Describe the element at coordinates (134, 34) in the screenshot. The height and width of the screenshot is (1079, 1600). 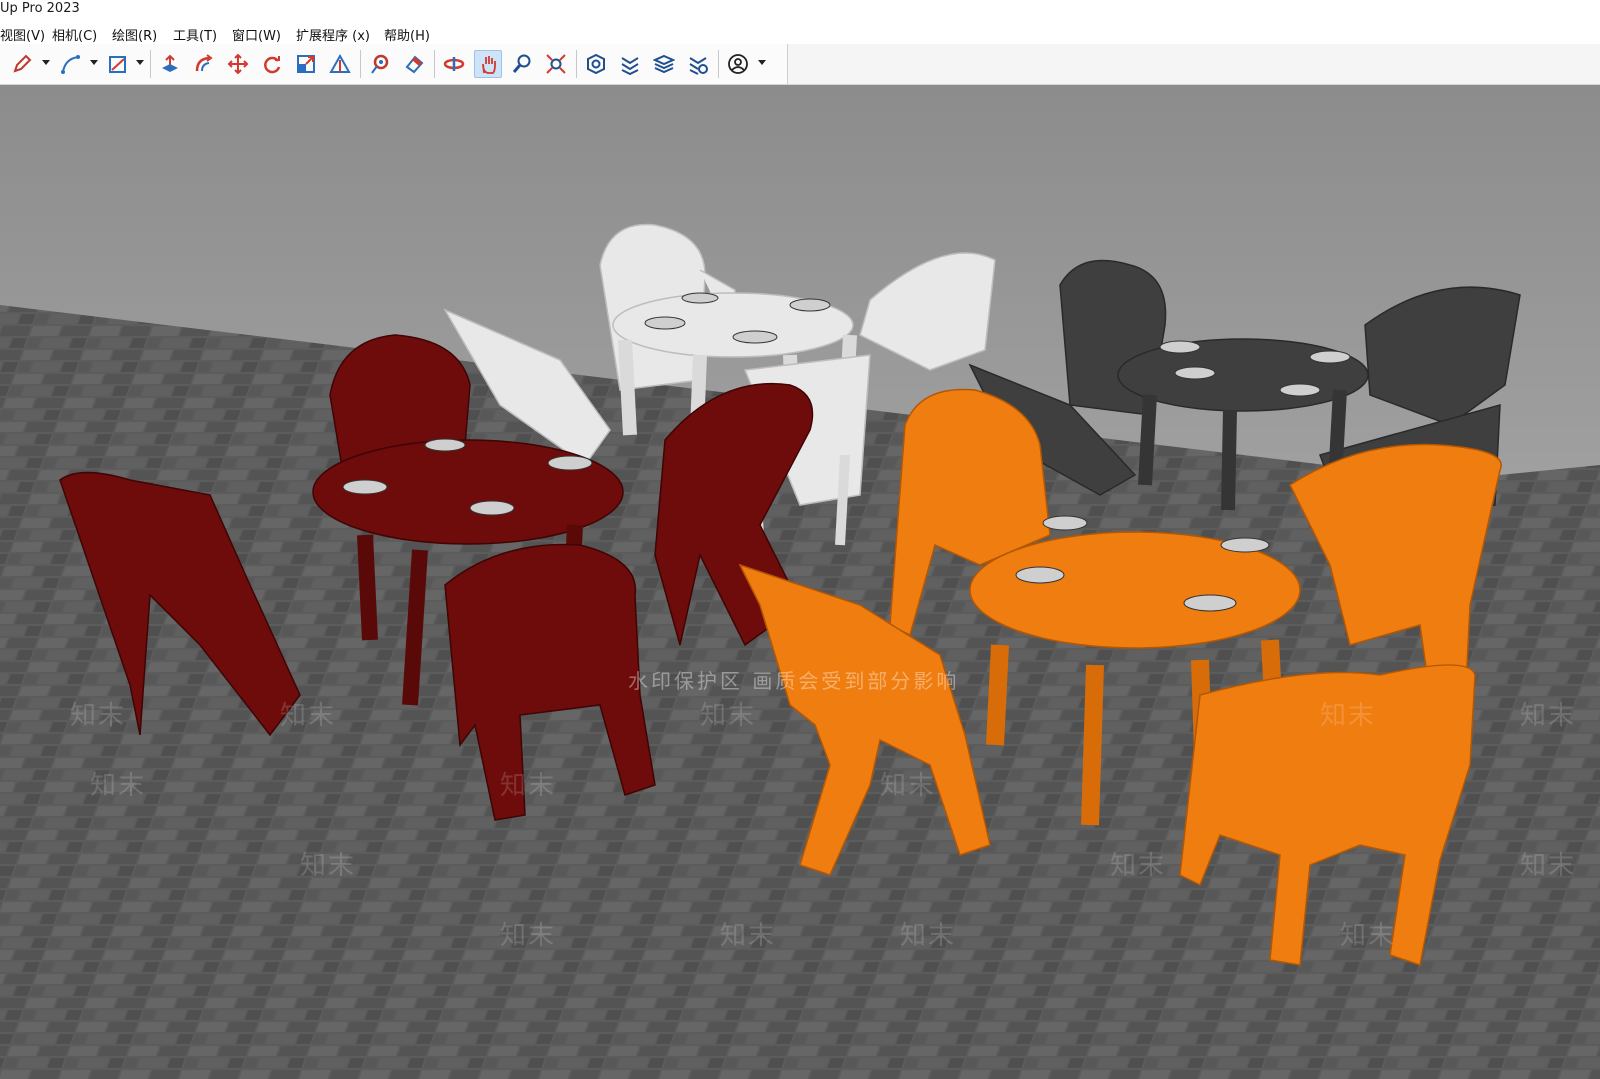
I see `menu-draw: 绘图(R)` at that location.